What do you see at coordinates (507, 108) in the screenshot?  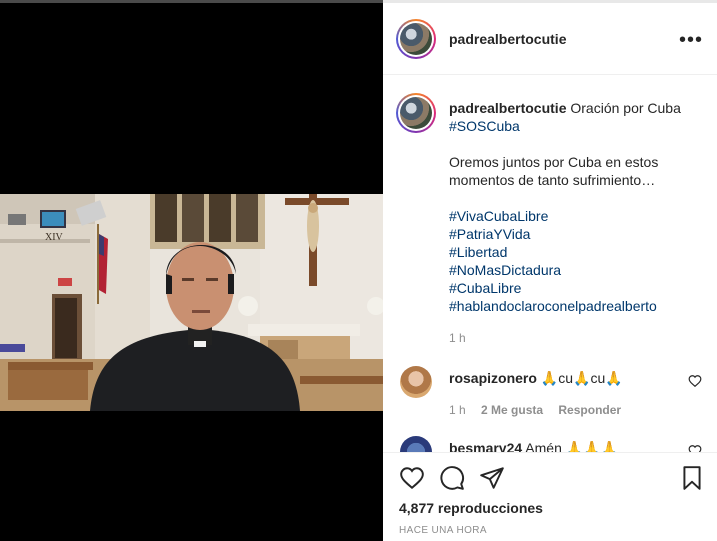 I see `caption-username: padrealbertocutie` at bounding box center [507, 108].